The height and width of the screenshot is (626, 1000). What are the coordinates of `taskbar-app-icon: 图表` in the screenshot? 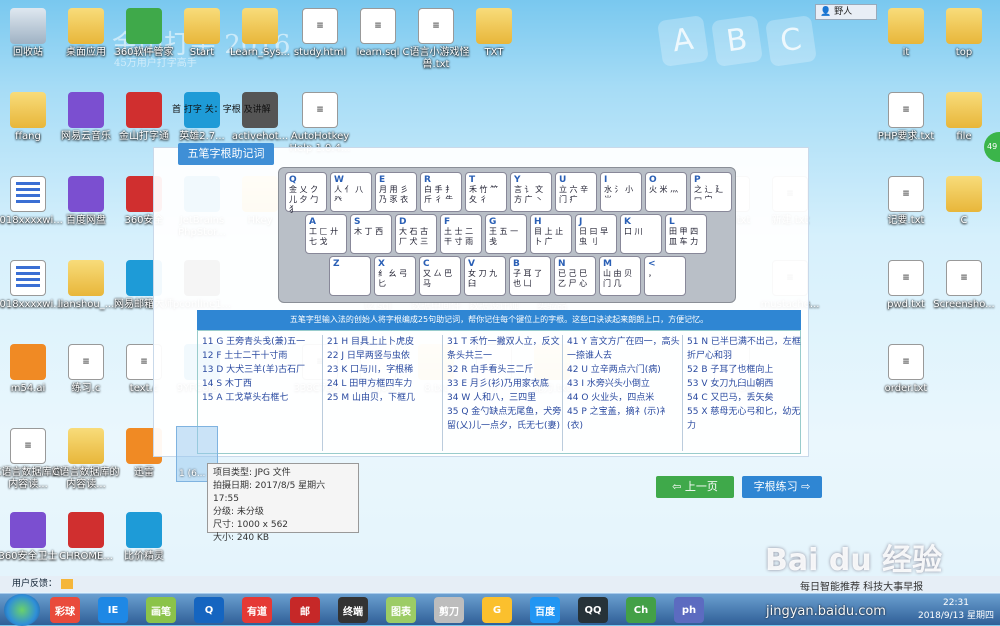 It's located at (401, 612).